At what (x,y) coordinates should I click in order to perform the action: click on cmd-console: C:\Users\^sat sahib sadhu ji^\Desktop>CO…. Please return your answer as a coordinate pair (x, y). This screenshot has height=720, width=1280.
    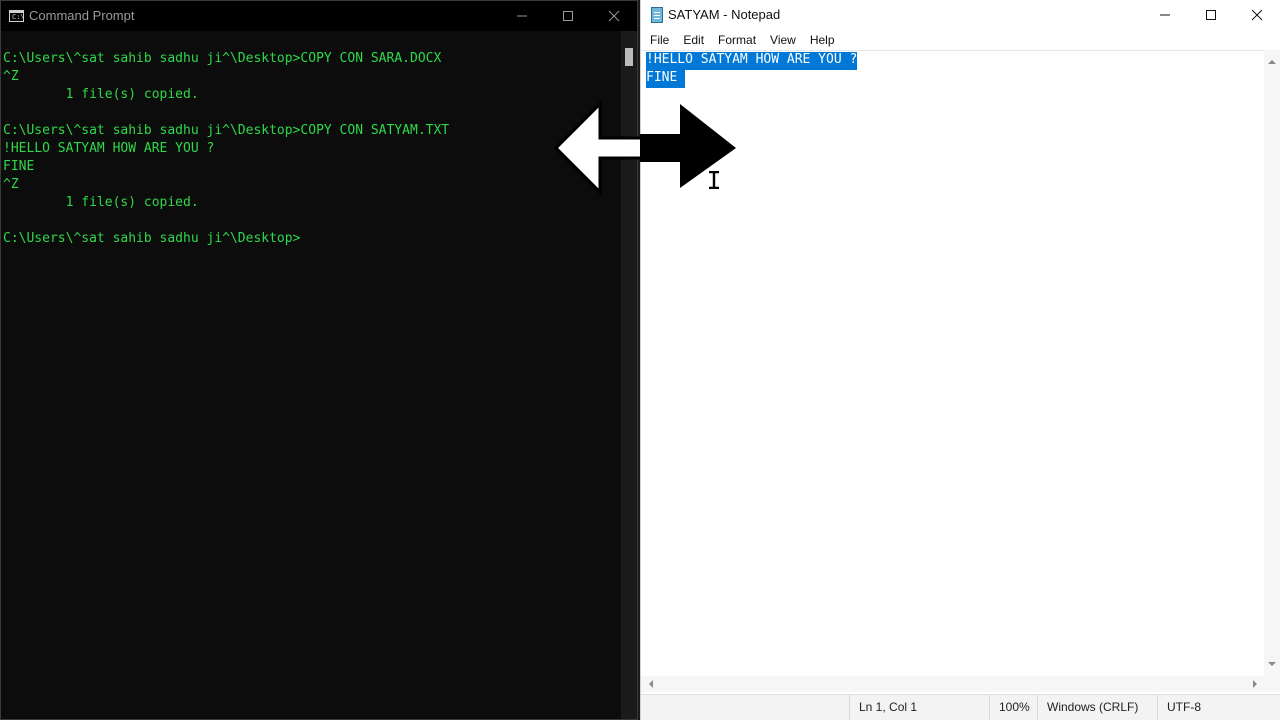
    Looking at the image, I should click on (313, 149).